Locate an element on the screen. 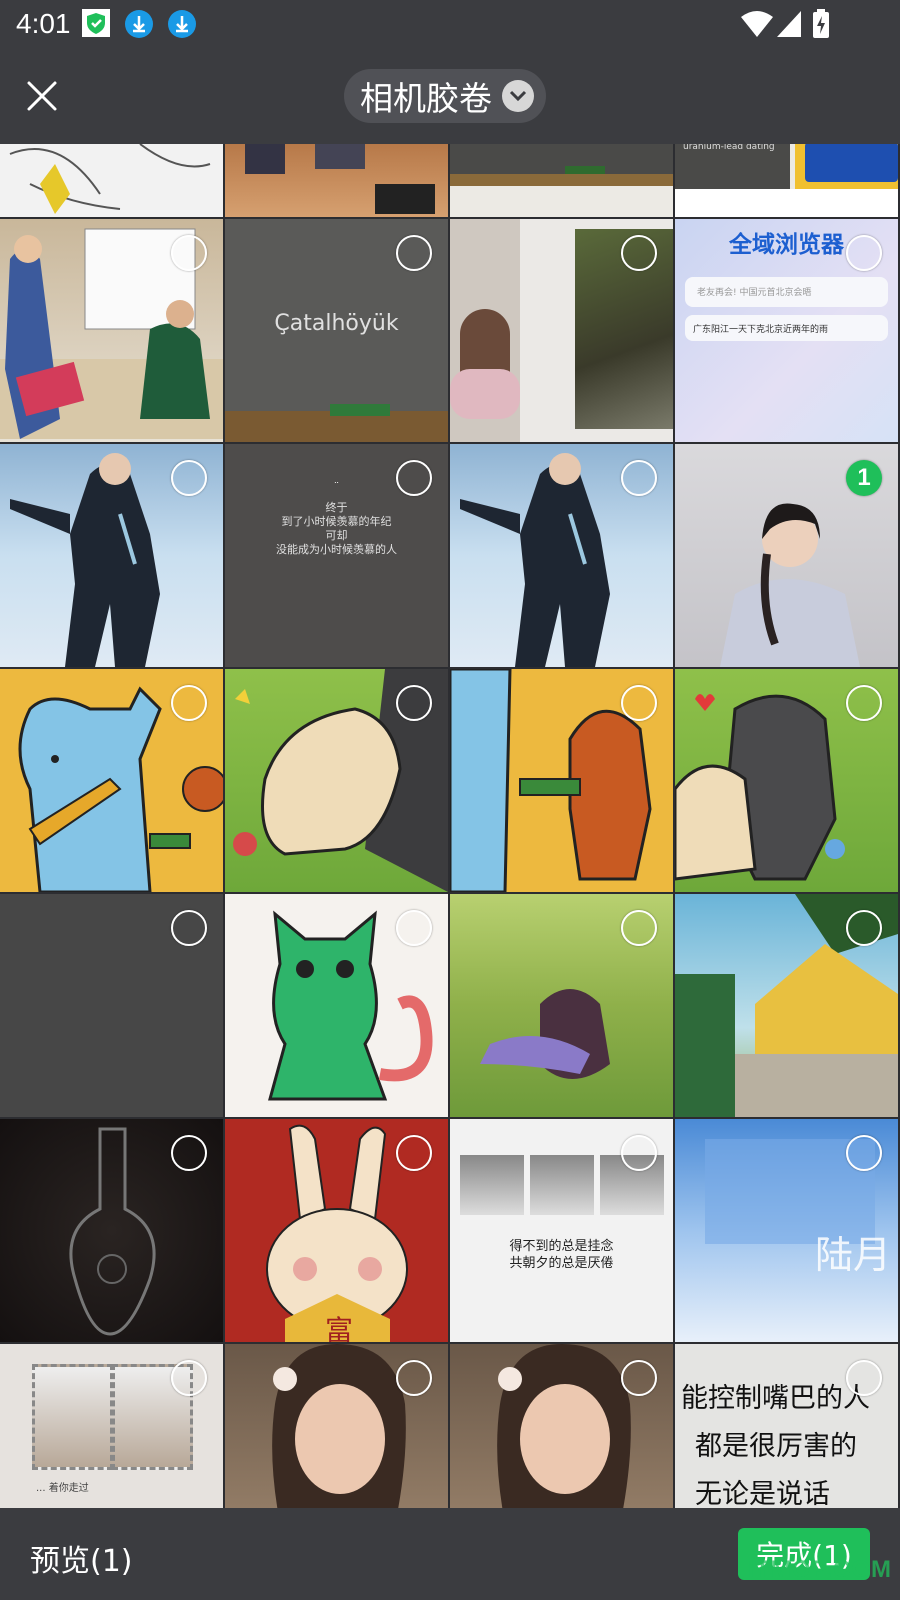 Image resolution: width=900 pixels, height=1600 pixels. photo-tile: 得不到的总是挂念 共朝夕的总是厌倦 is located at coordinates (561, 1230).